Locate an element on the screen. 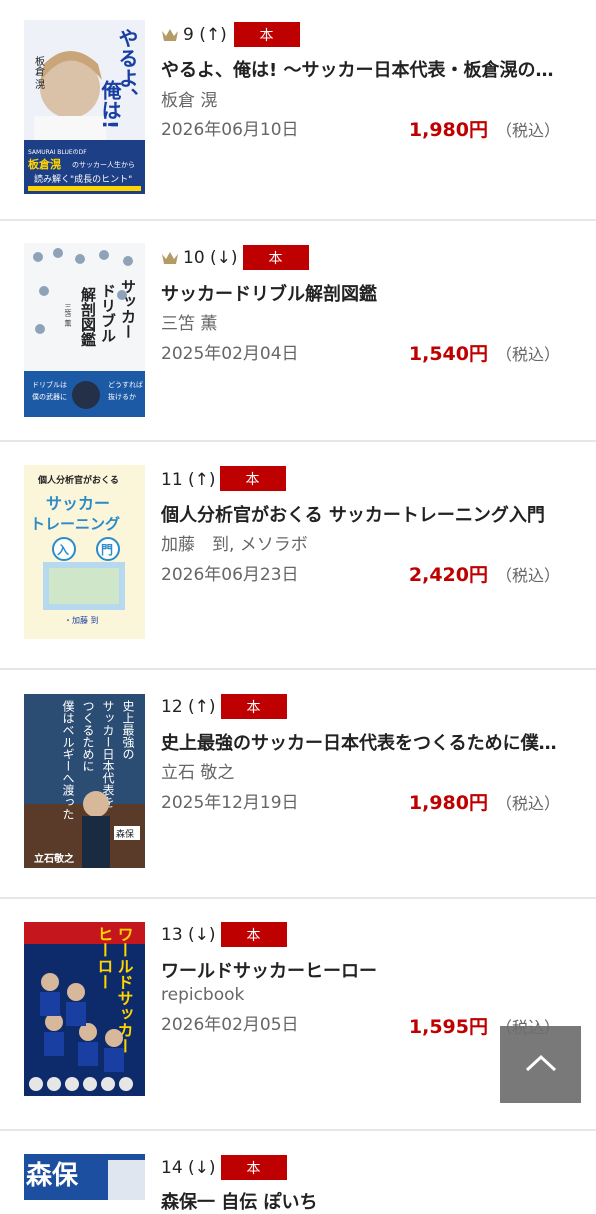 The image size is (596, 1214). rank-label: 14 (↓) is located at coordinates (188, 1168).